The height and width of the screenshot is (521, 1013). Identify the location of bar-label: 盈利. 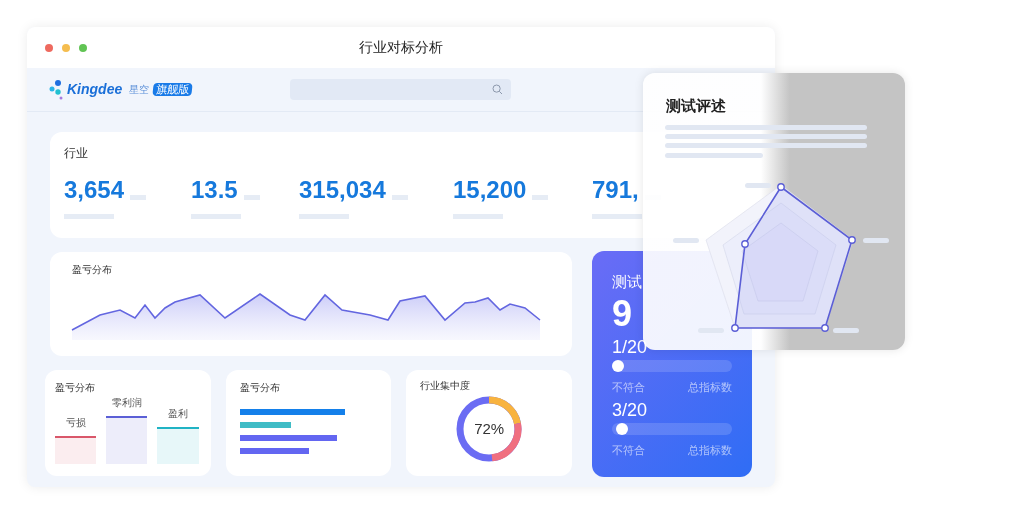
(178, 414).